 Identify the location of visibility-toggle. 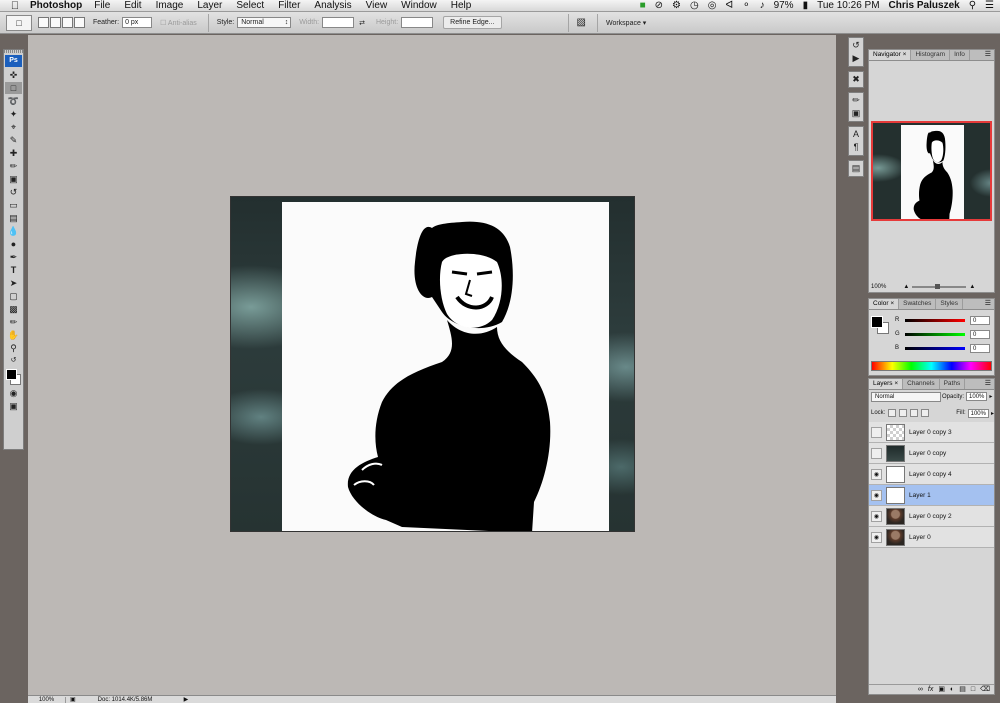
(876, 432).